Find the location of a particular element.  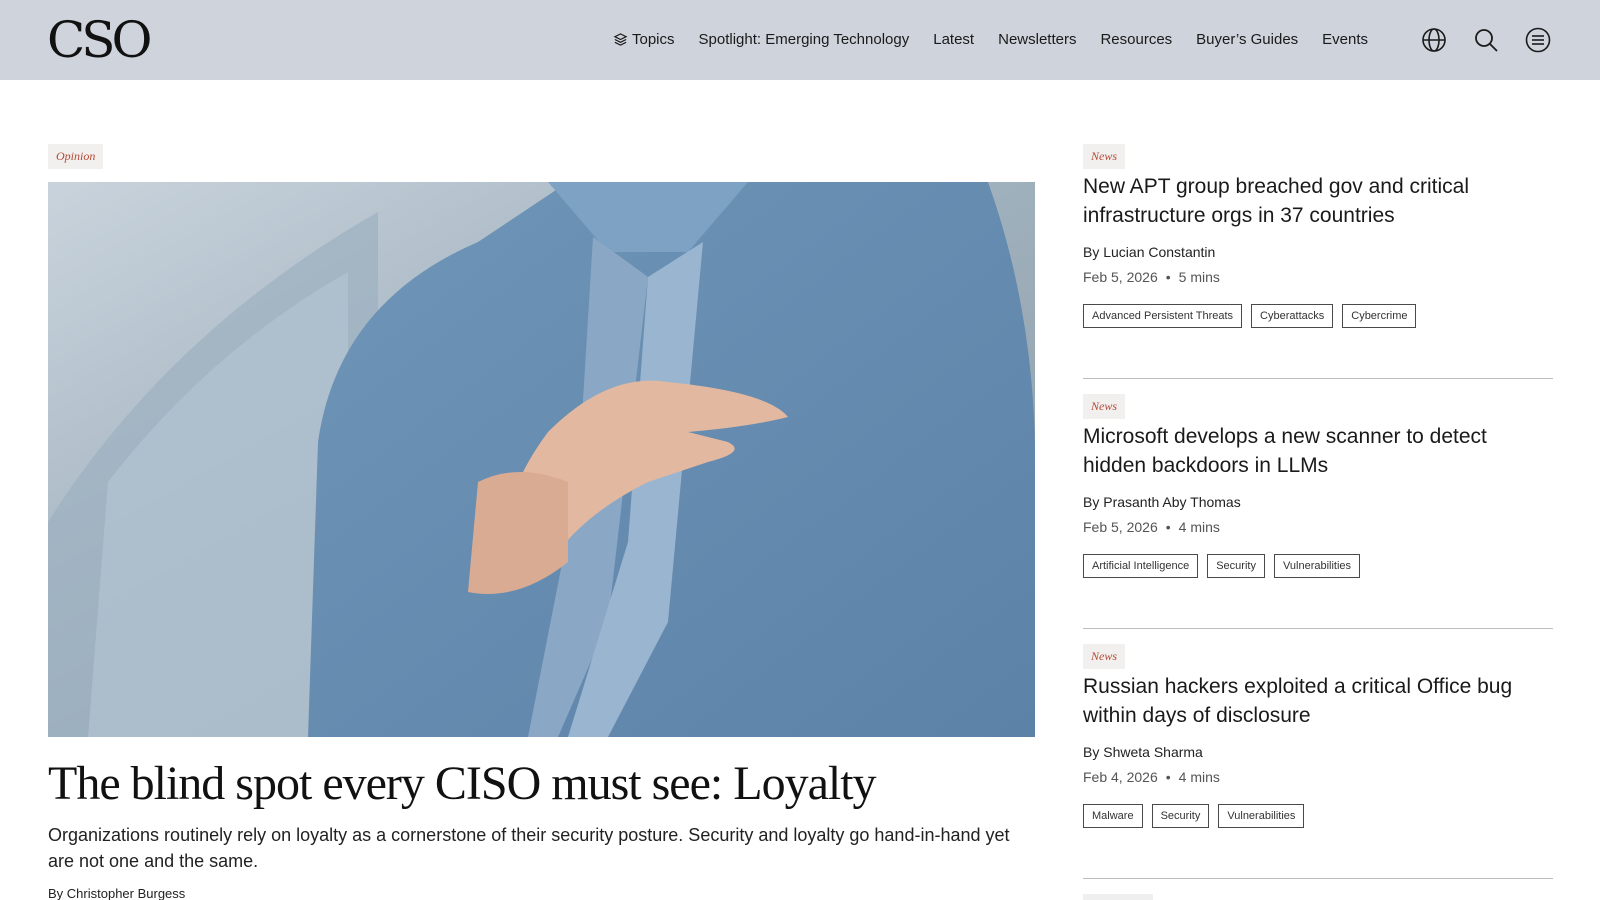

globe-icon is located at coordinates (1434, 40).